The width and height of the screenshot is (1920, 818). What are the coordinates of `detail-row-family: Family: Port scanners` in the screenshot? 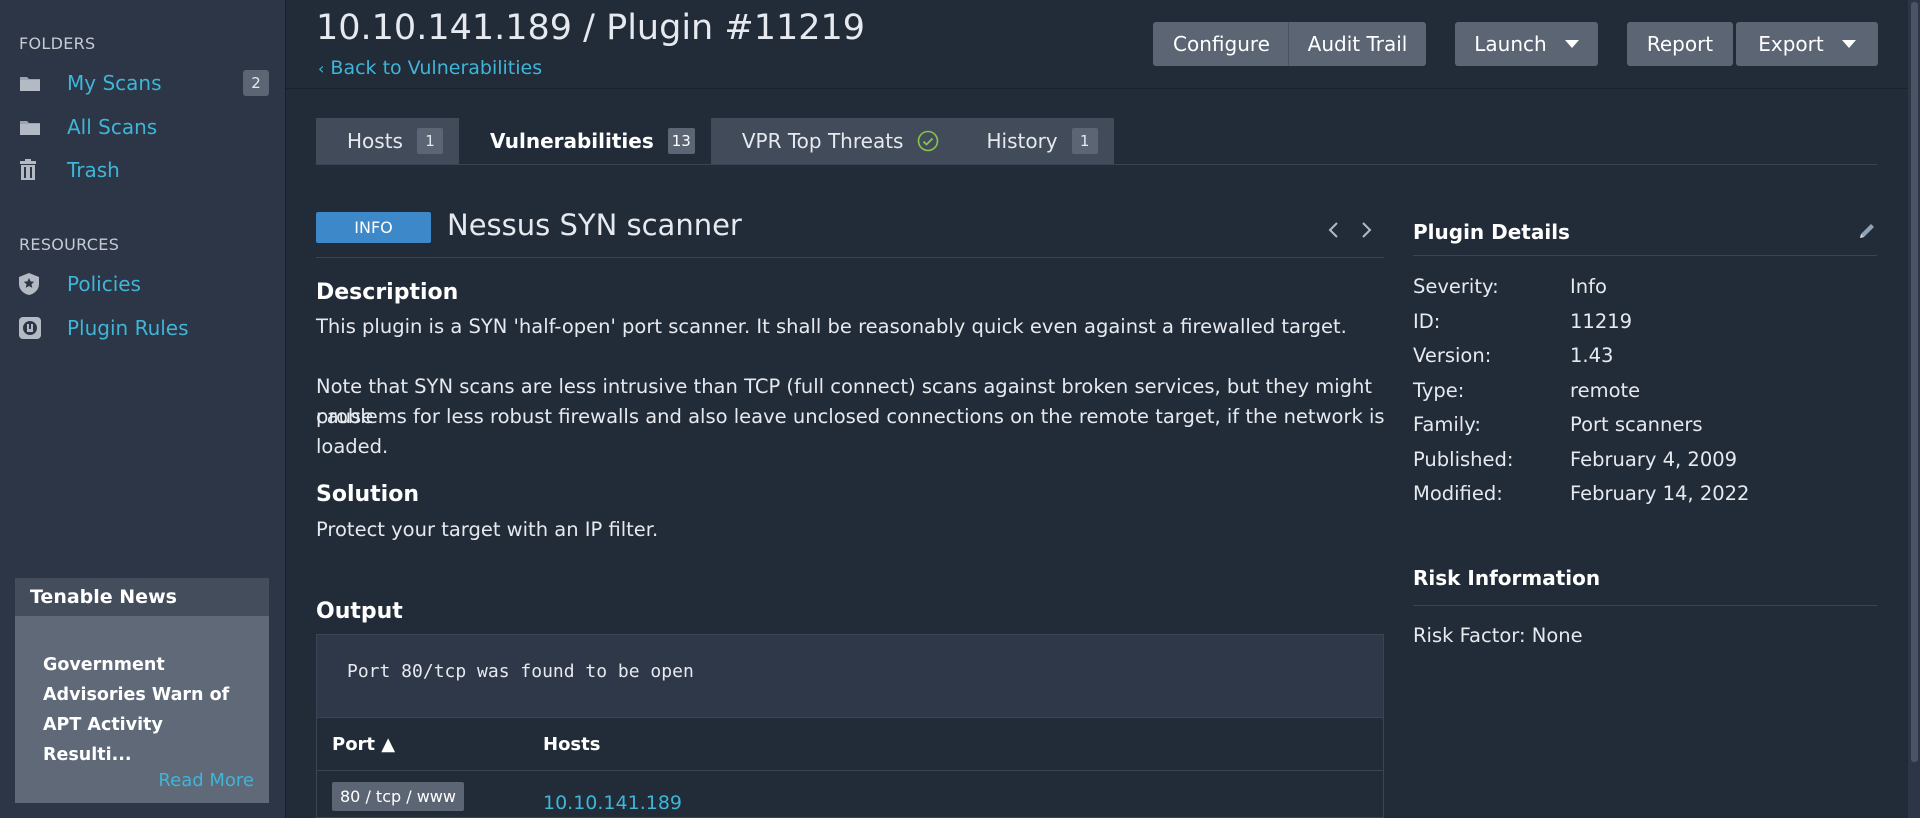 It's located at (1558, 424).